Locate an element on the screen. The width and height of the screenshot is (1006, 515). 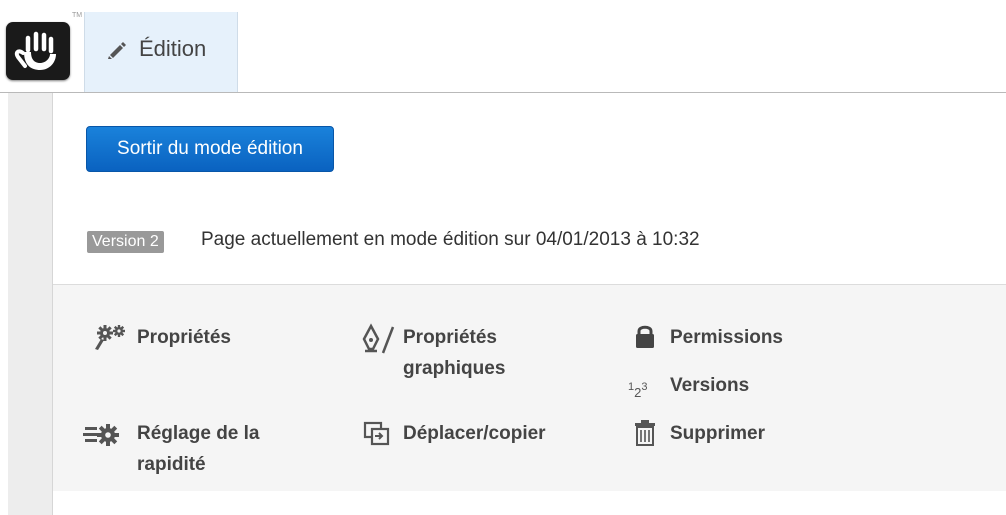
speed-gear-icon is located at coordinates (103, 437).